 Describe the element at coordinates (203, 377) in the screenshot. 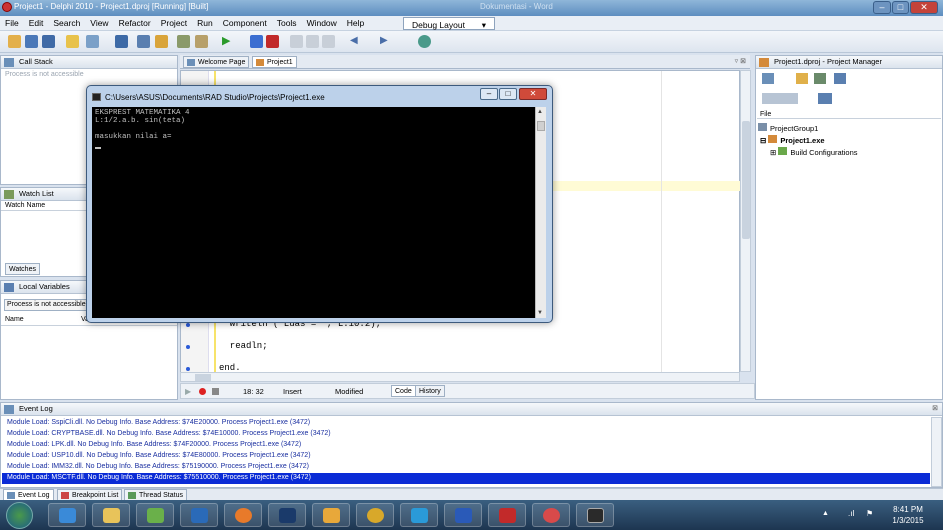

I see `h-scroll-thumb` at that location.